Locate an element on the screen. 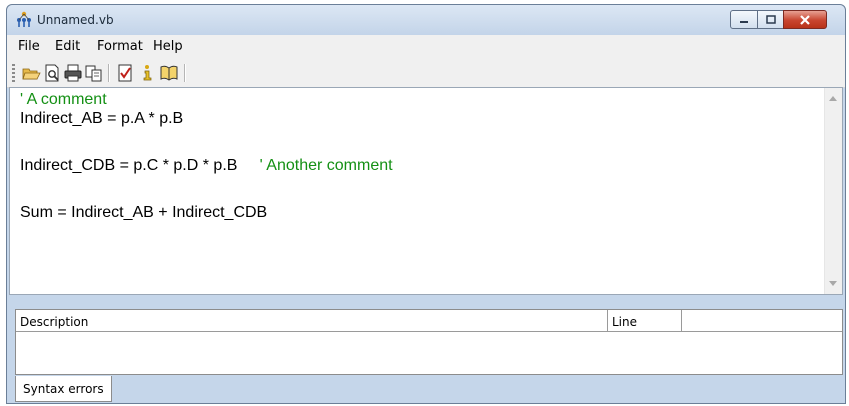 This screenshot has height=406, width=849. scroll-down-arrow-icon is located at coordinates (833, 283).